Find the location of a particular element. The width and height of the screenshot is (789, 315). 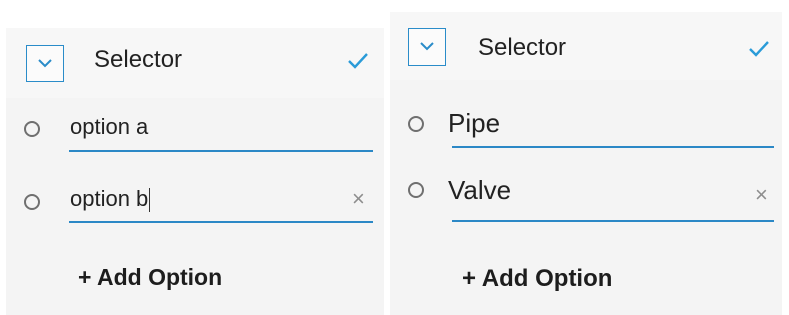

option-input: option b is located at coordinates (110, 199).